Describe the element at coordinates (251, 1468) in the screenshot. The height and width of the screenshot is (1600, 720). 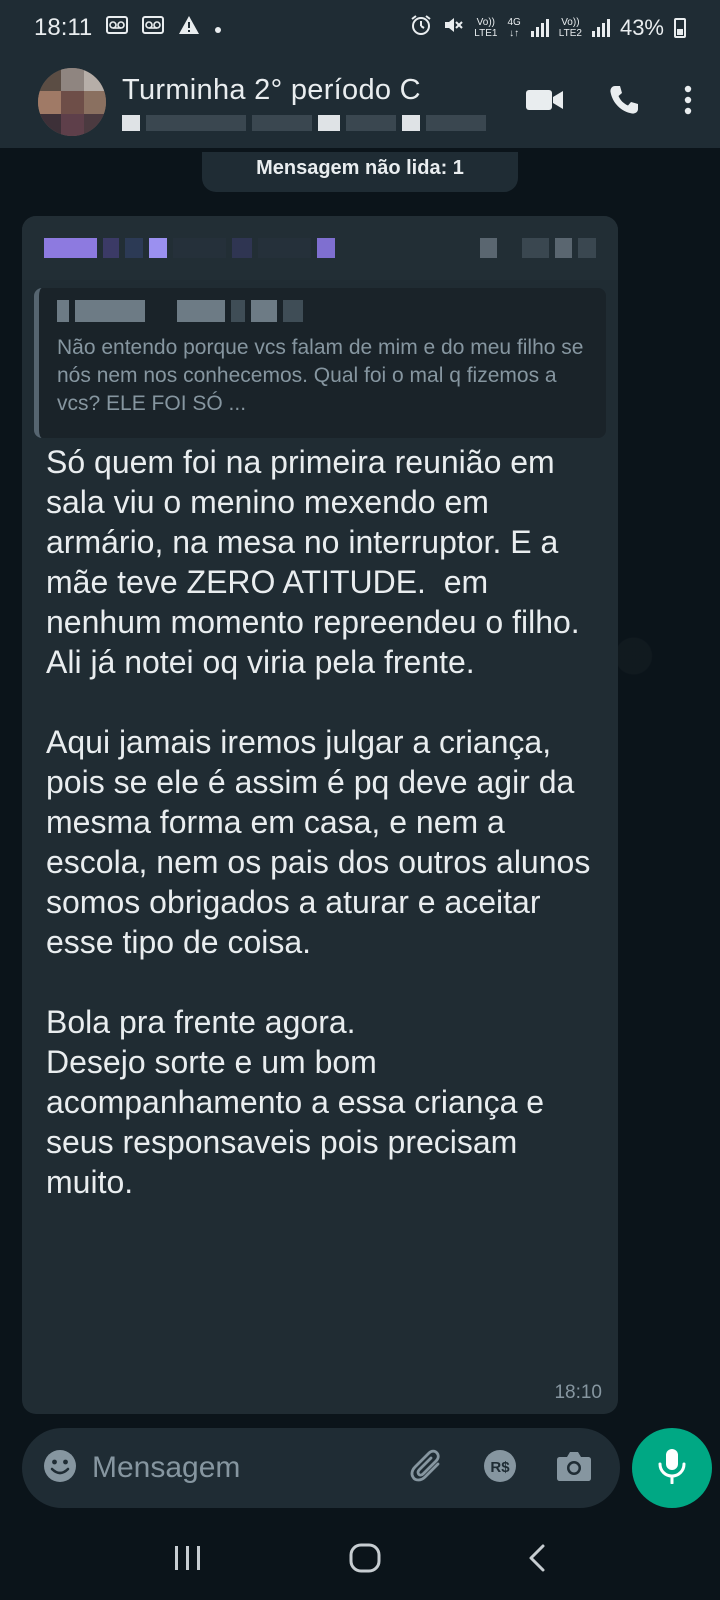
I see `message-input: Mensagem` at that location.